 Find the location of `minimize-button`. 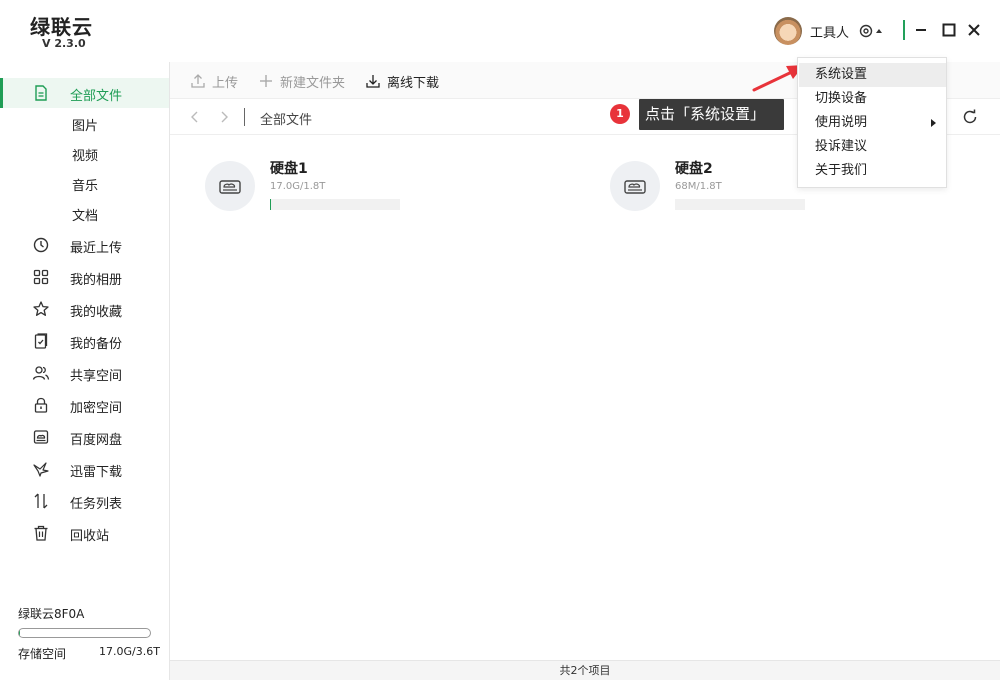

minimize-button is located at coordinates (921, 30).